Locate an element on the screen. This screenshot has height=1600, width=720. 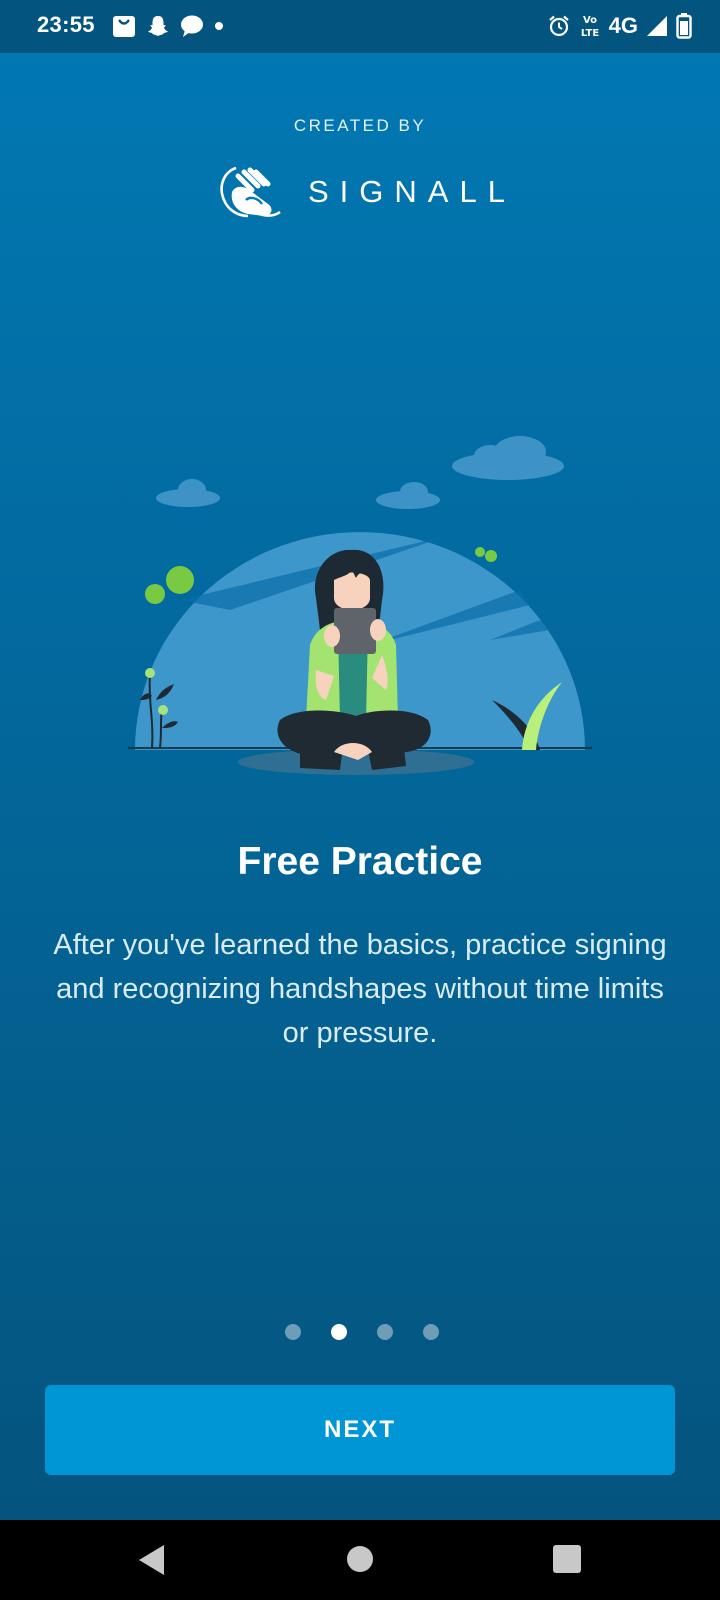
chat-bubble-icon is located at coordinates (192, 26).